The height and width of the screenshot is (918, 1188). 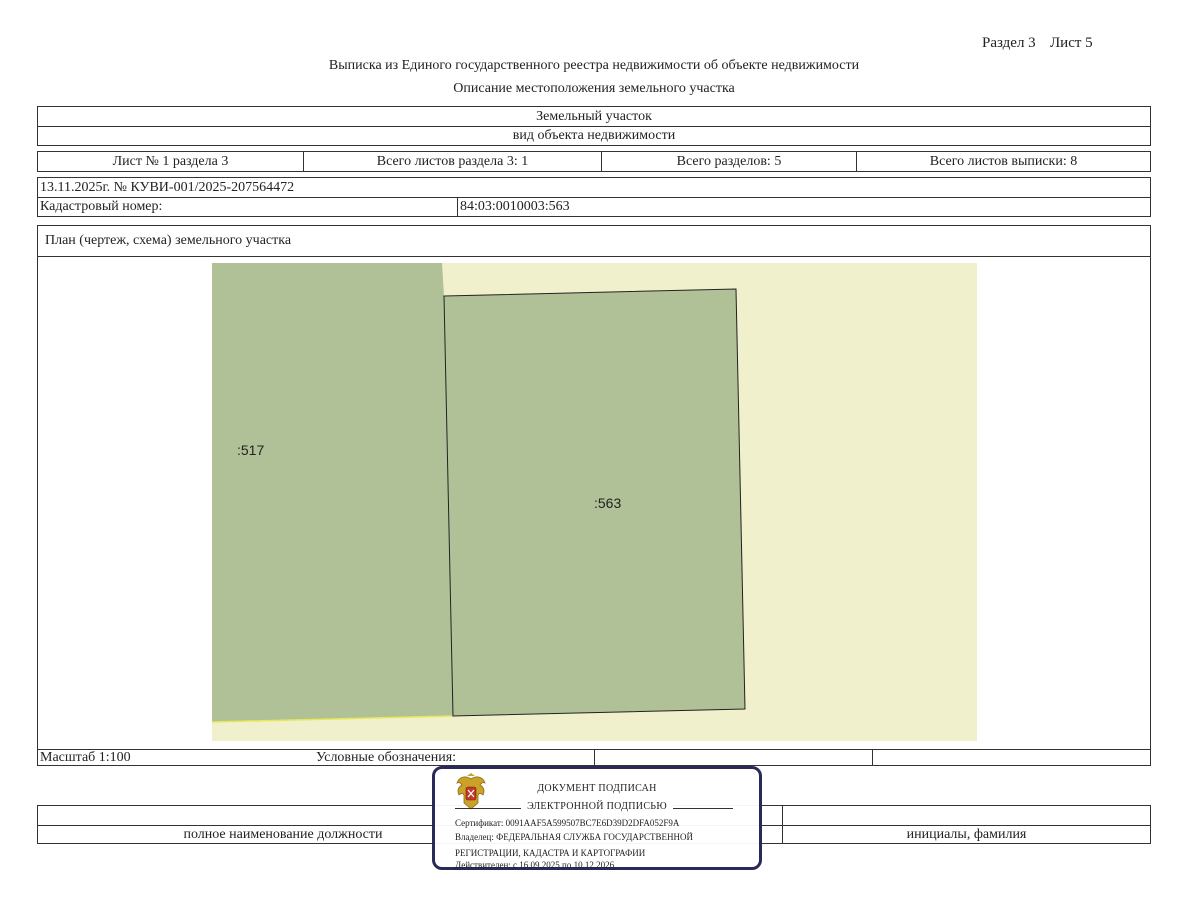 What do you see at coordinates (535, 865) in the screenshot?
I see `stamp-validity: Действителен: с 16.09.2025 по 10.12.2026` at bounding box center [535, 865].